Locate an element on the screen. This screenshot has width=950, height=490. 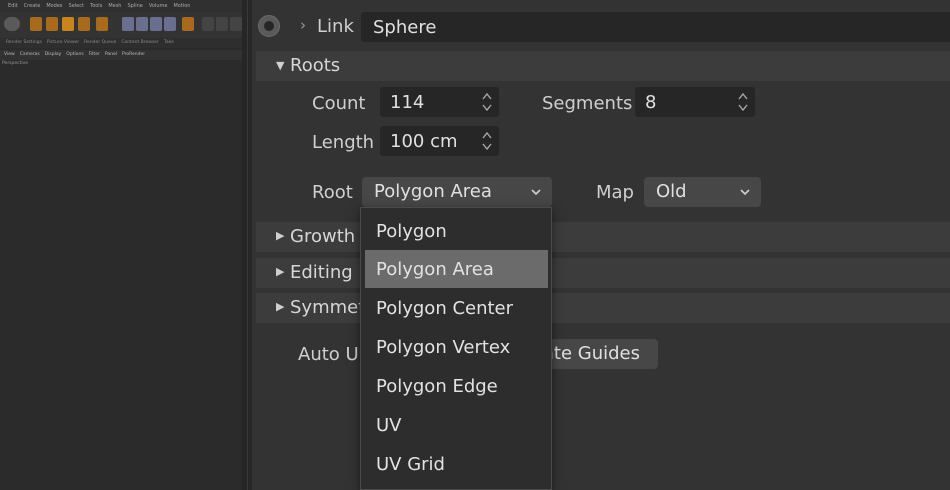
axis-y-icon is located at coordinates (142, 24).